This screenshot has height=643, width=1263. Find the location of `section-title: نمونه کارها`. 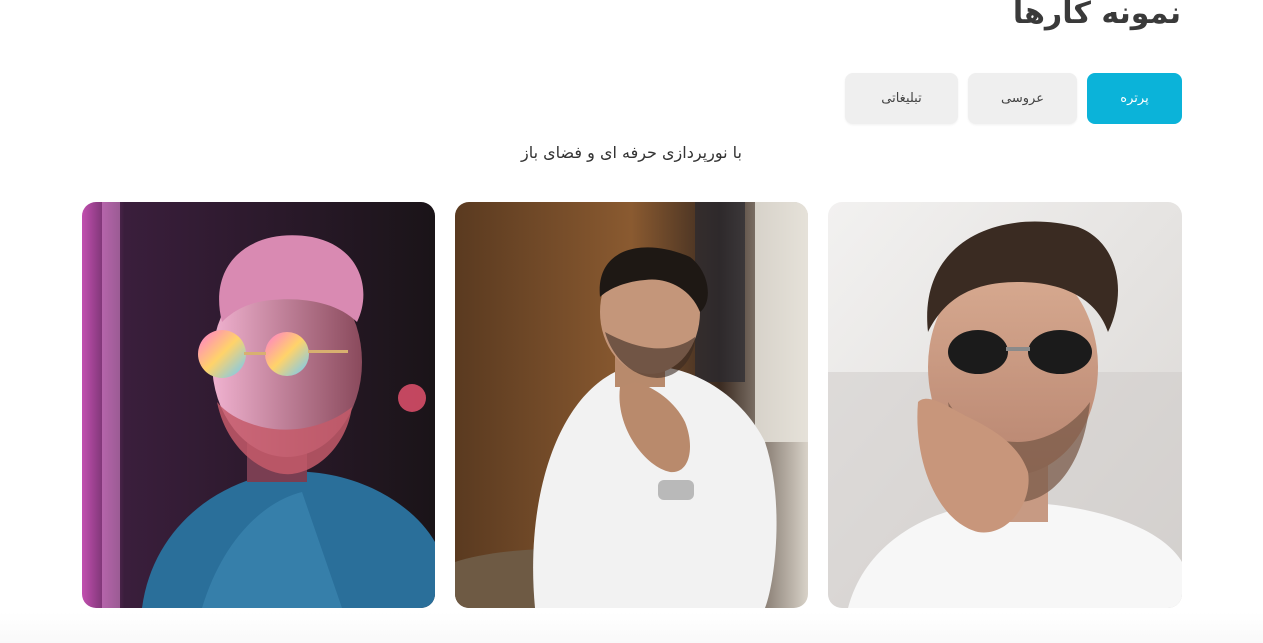

section-title: نمونه کارها is located at coordinates (1096, 15).